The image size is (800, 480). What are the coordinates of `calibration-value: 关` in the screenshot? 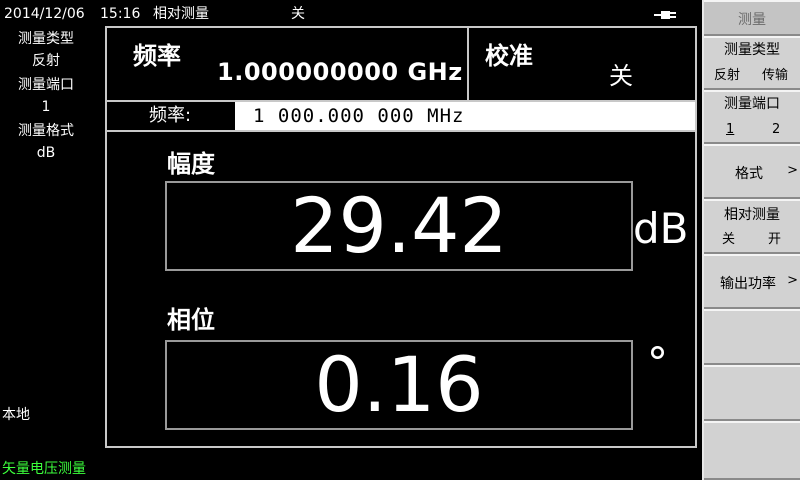 It's located at (621, 76).